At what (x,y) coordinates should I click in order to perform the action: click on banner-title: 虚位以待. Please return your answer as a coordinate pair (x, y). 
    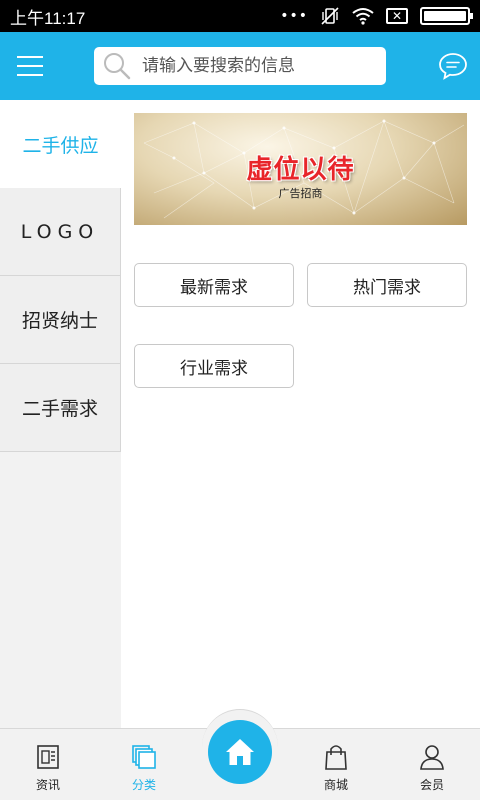
    Looking at the image, I should click on (300, 170).